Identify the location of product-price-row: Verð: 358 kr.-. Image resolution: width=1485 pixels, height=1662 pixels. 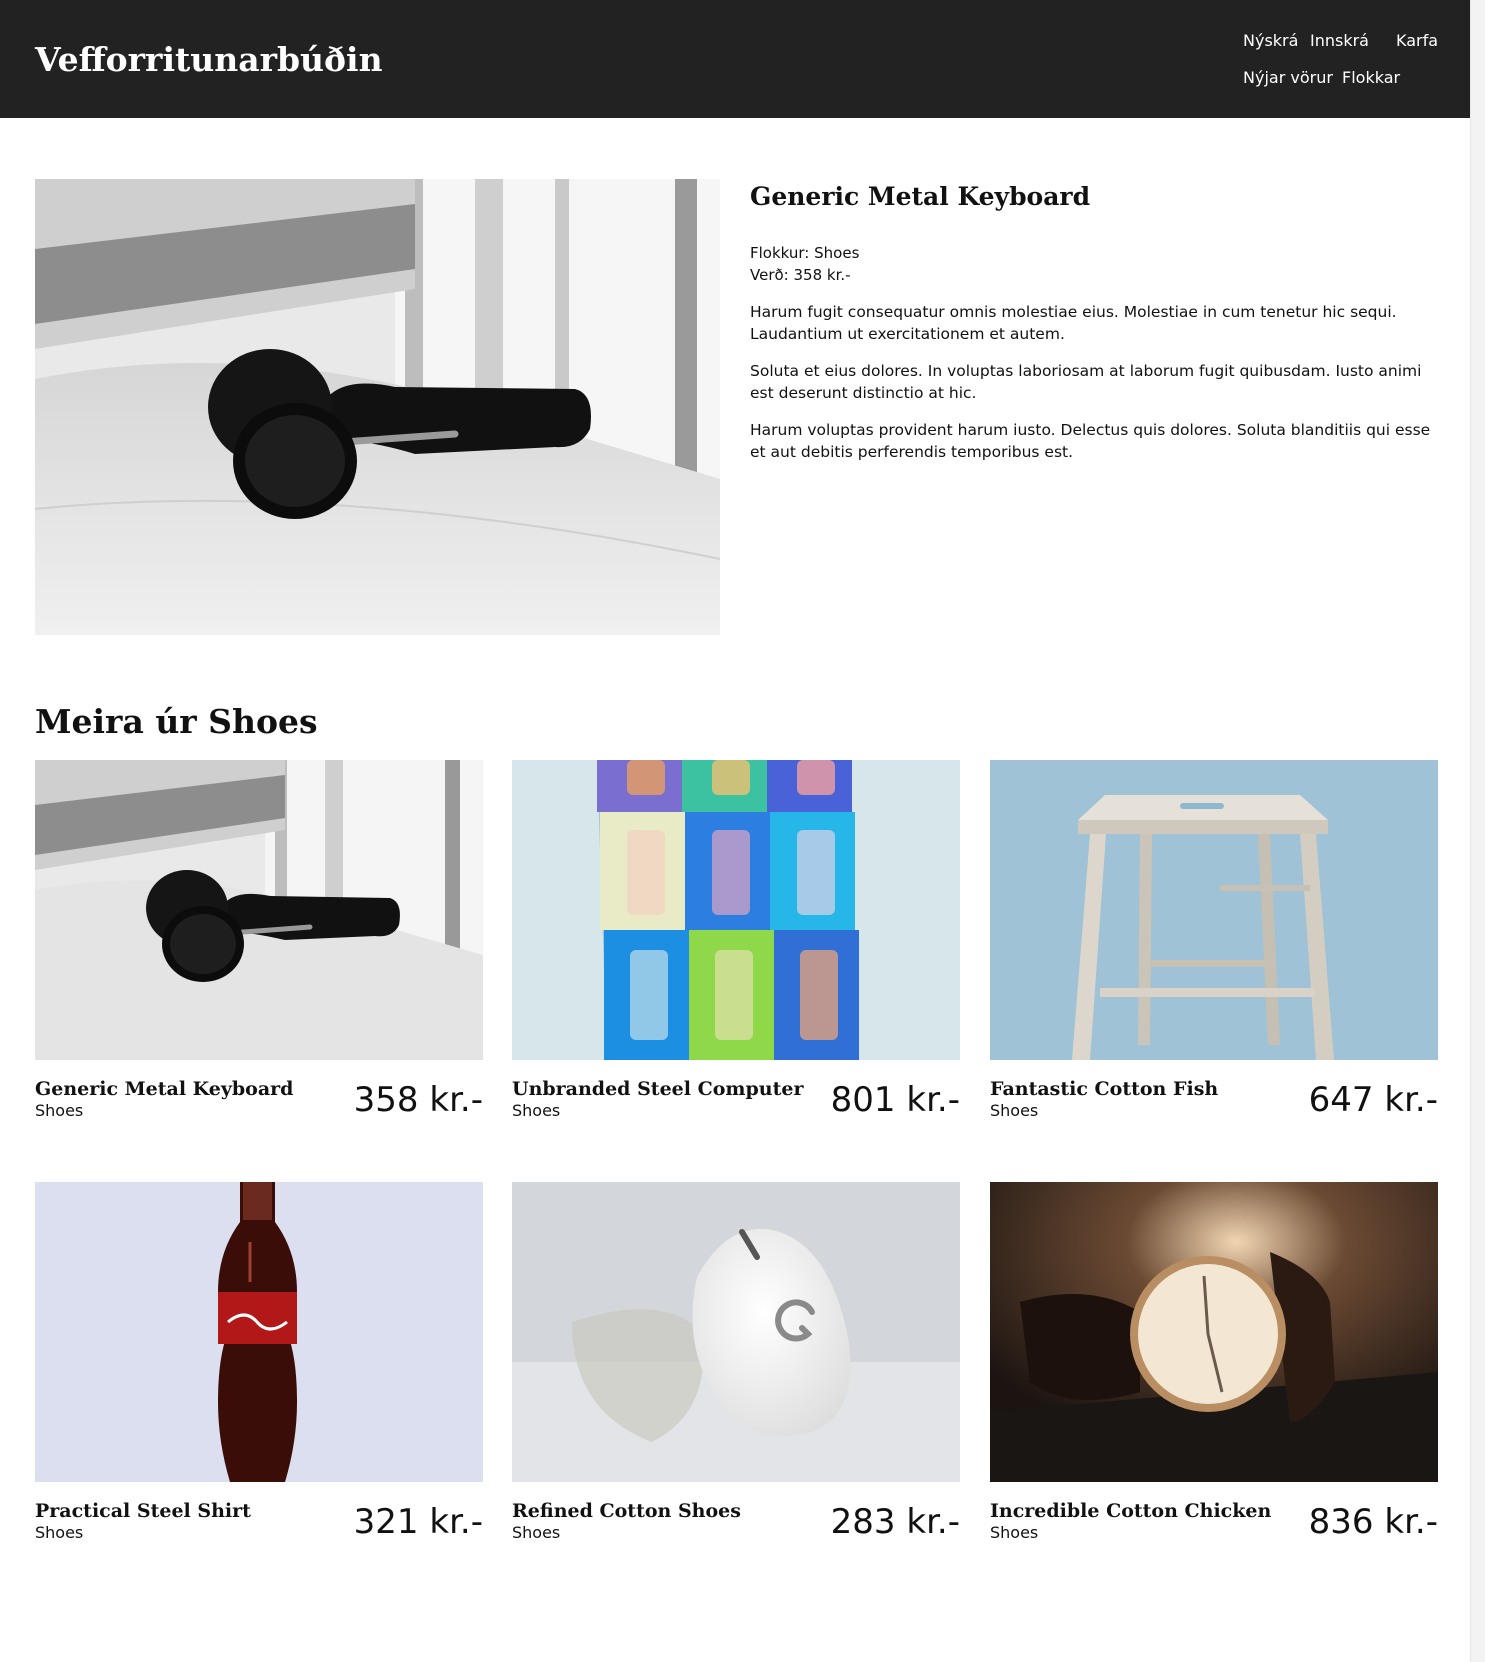
(800, 275).